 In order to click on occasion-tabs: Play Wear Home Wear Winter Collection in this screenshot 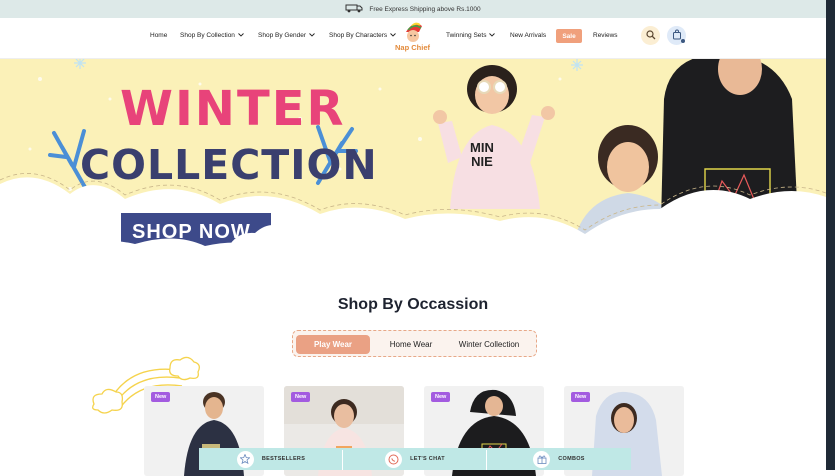, I will do `click(414, 343)`.